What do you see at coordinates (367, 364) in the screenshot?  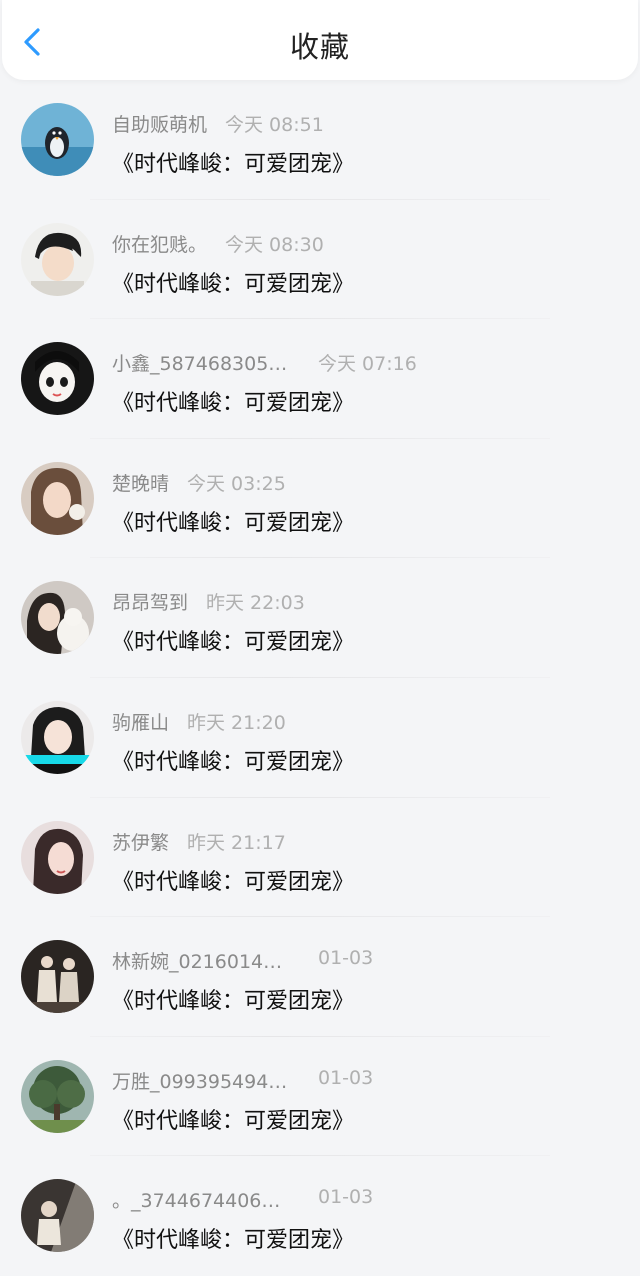 I see `timestamp: 今天 07:16` at bounding box center [367, 364].